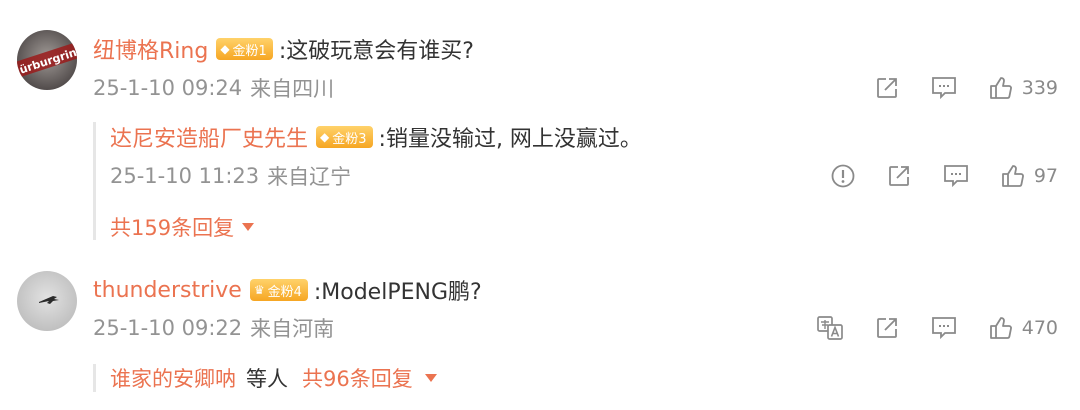 This screenshot has height=410, width=1080. I want to click on comment-meta: 25-1-10 09:22 来自河南, so click(213, 328).